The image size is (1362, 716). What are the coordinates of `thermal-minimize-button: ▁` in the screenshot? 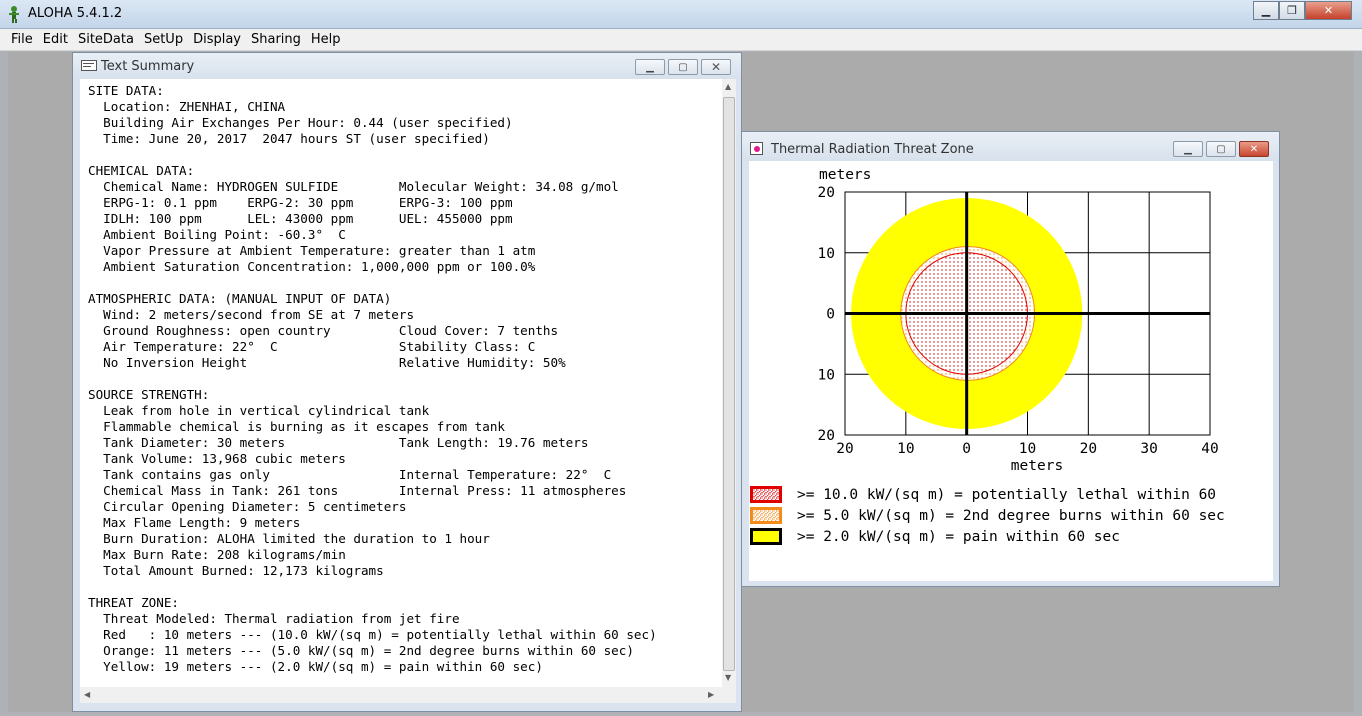 It's located at (1188, 149).